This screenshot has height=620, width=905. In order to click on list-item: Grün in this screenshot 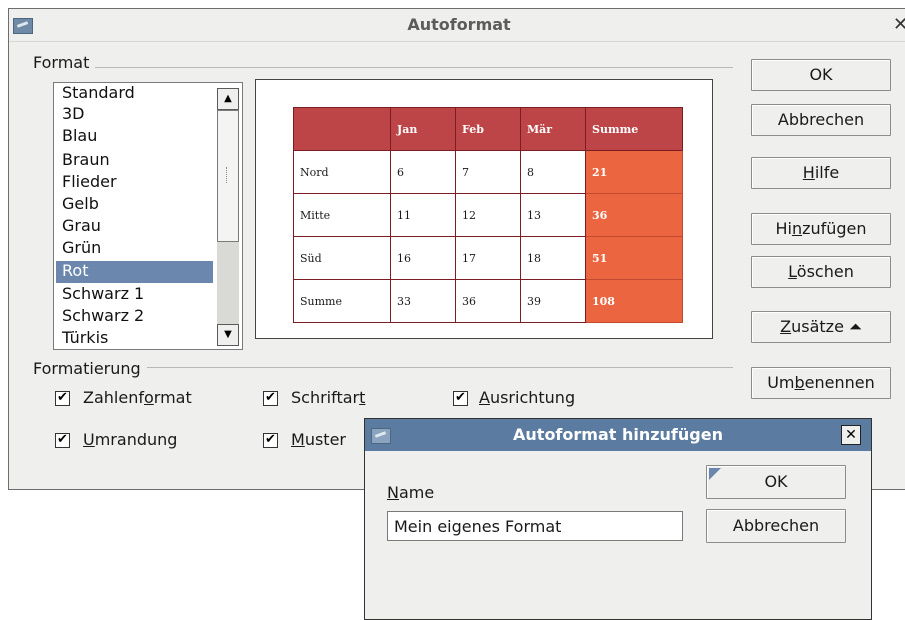, I will do `click(134, 249)`.